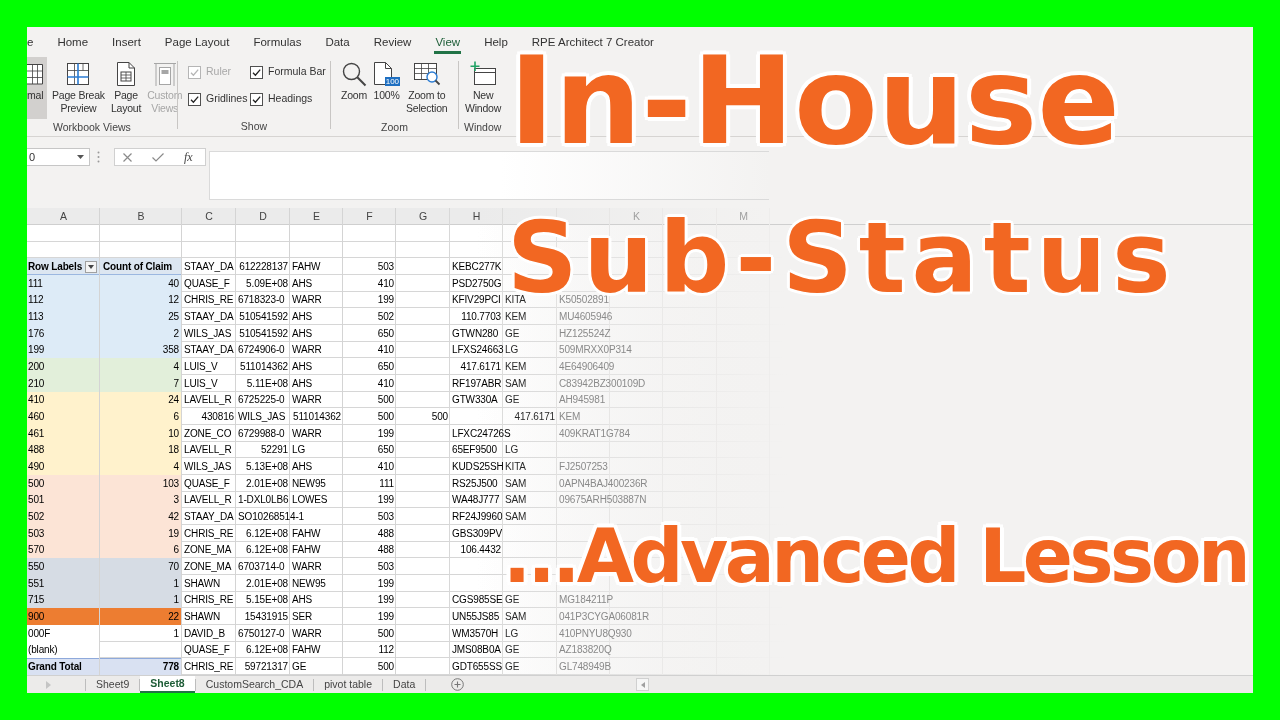 The image size is (1280, 720). Describe the element at coordinates (476, 650) in the screenshot. I see `table-cell: JMS08B0A` at that location.